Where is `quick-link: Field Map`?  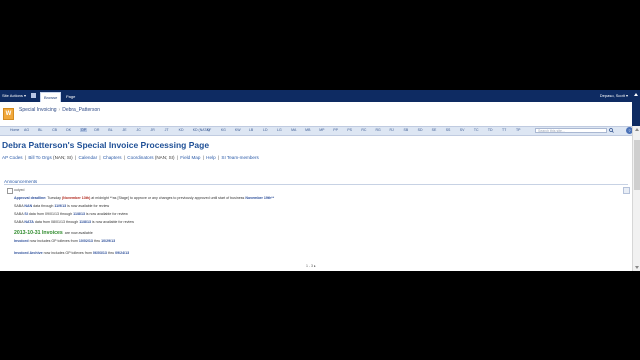
quick-link: Field Map is located at coordinates (190, 157).